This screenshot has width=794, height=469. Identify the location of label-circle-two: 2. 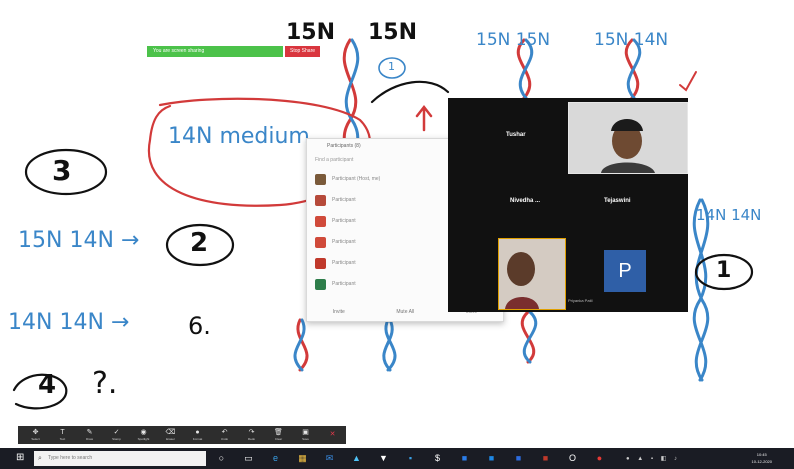
(199, 243).